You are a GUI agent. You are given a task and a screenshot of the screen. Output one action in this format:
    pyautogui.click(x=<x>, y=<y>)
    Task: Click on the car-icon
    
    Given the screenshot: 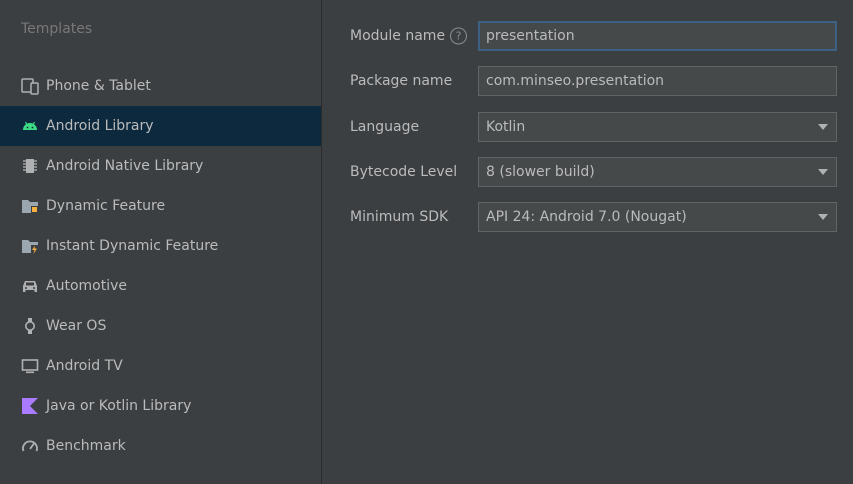 What is the action you would take?
    pyautogui.click(x=30, y=286)
    